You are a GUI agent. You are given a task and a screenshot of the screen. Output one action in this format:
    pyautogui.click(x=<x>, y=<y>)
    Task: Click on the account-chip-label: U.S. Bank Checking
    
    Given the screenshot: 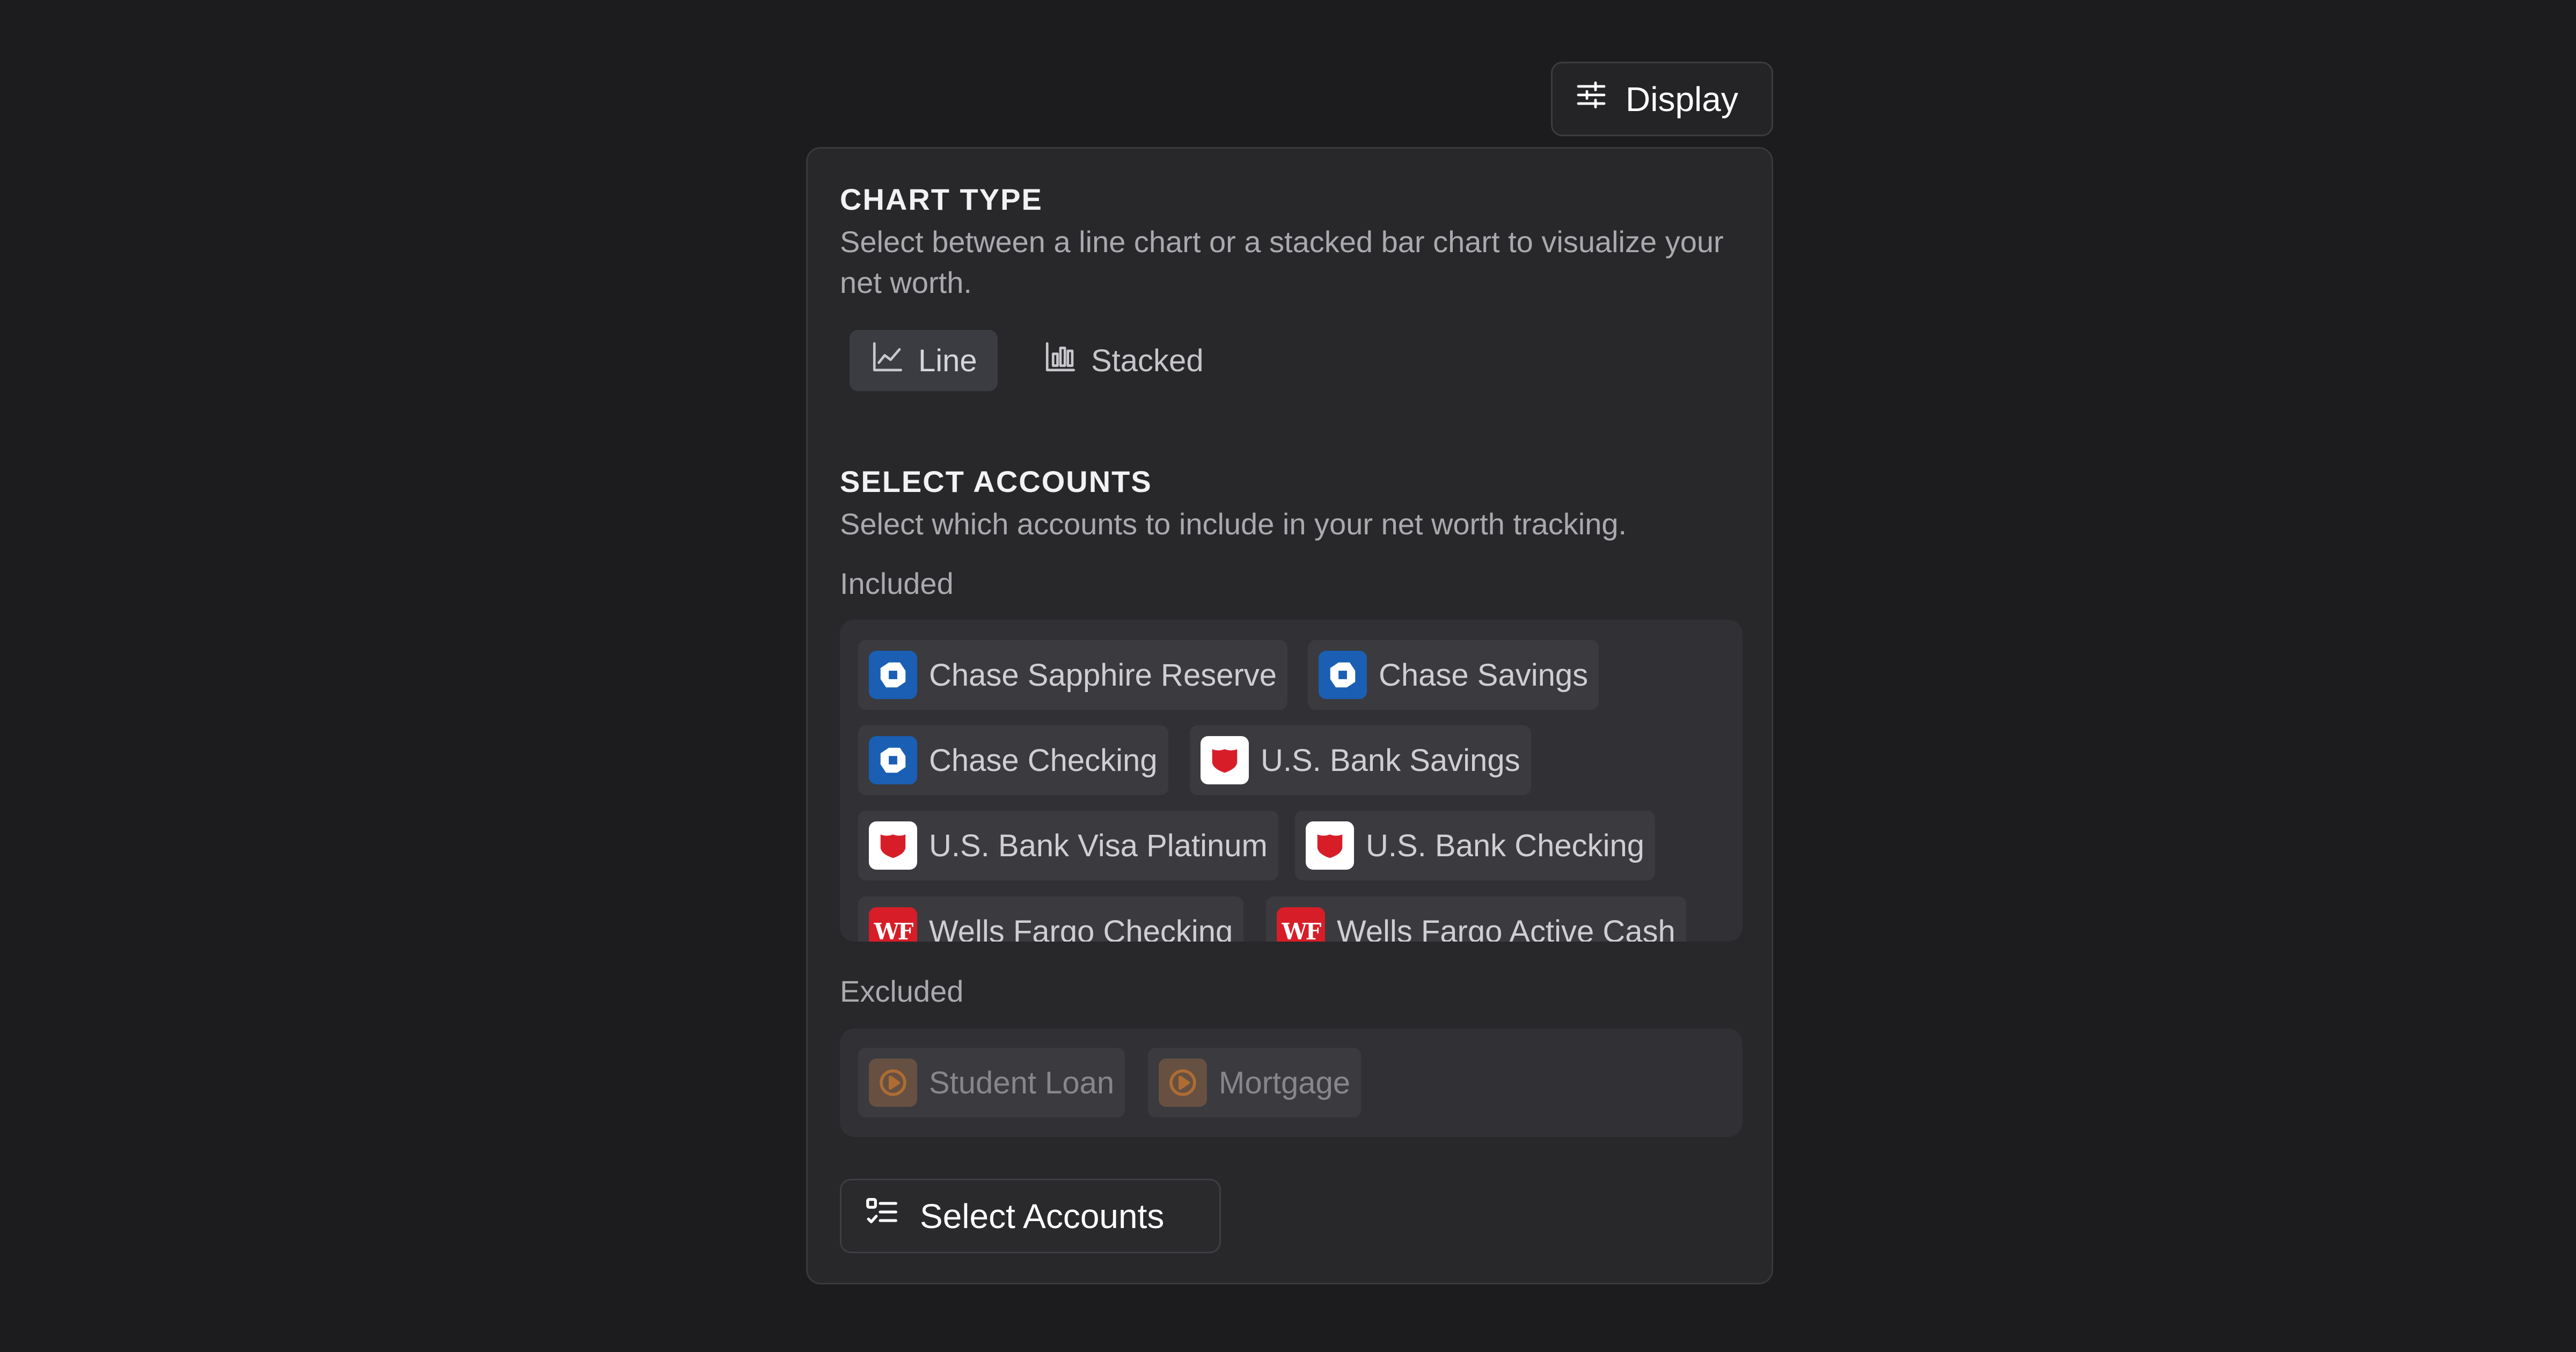 What is the action you would take?
    pyautogui.click(x=1505, y=845)
    